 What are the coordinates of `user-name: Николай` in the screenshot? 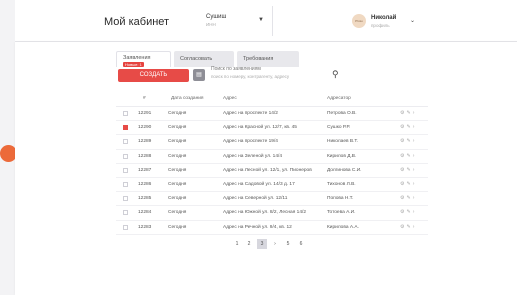 It's located at (384, 18).